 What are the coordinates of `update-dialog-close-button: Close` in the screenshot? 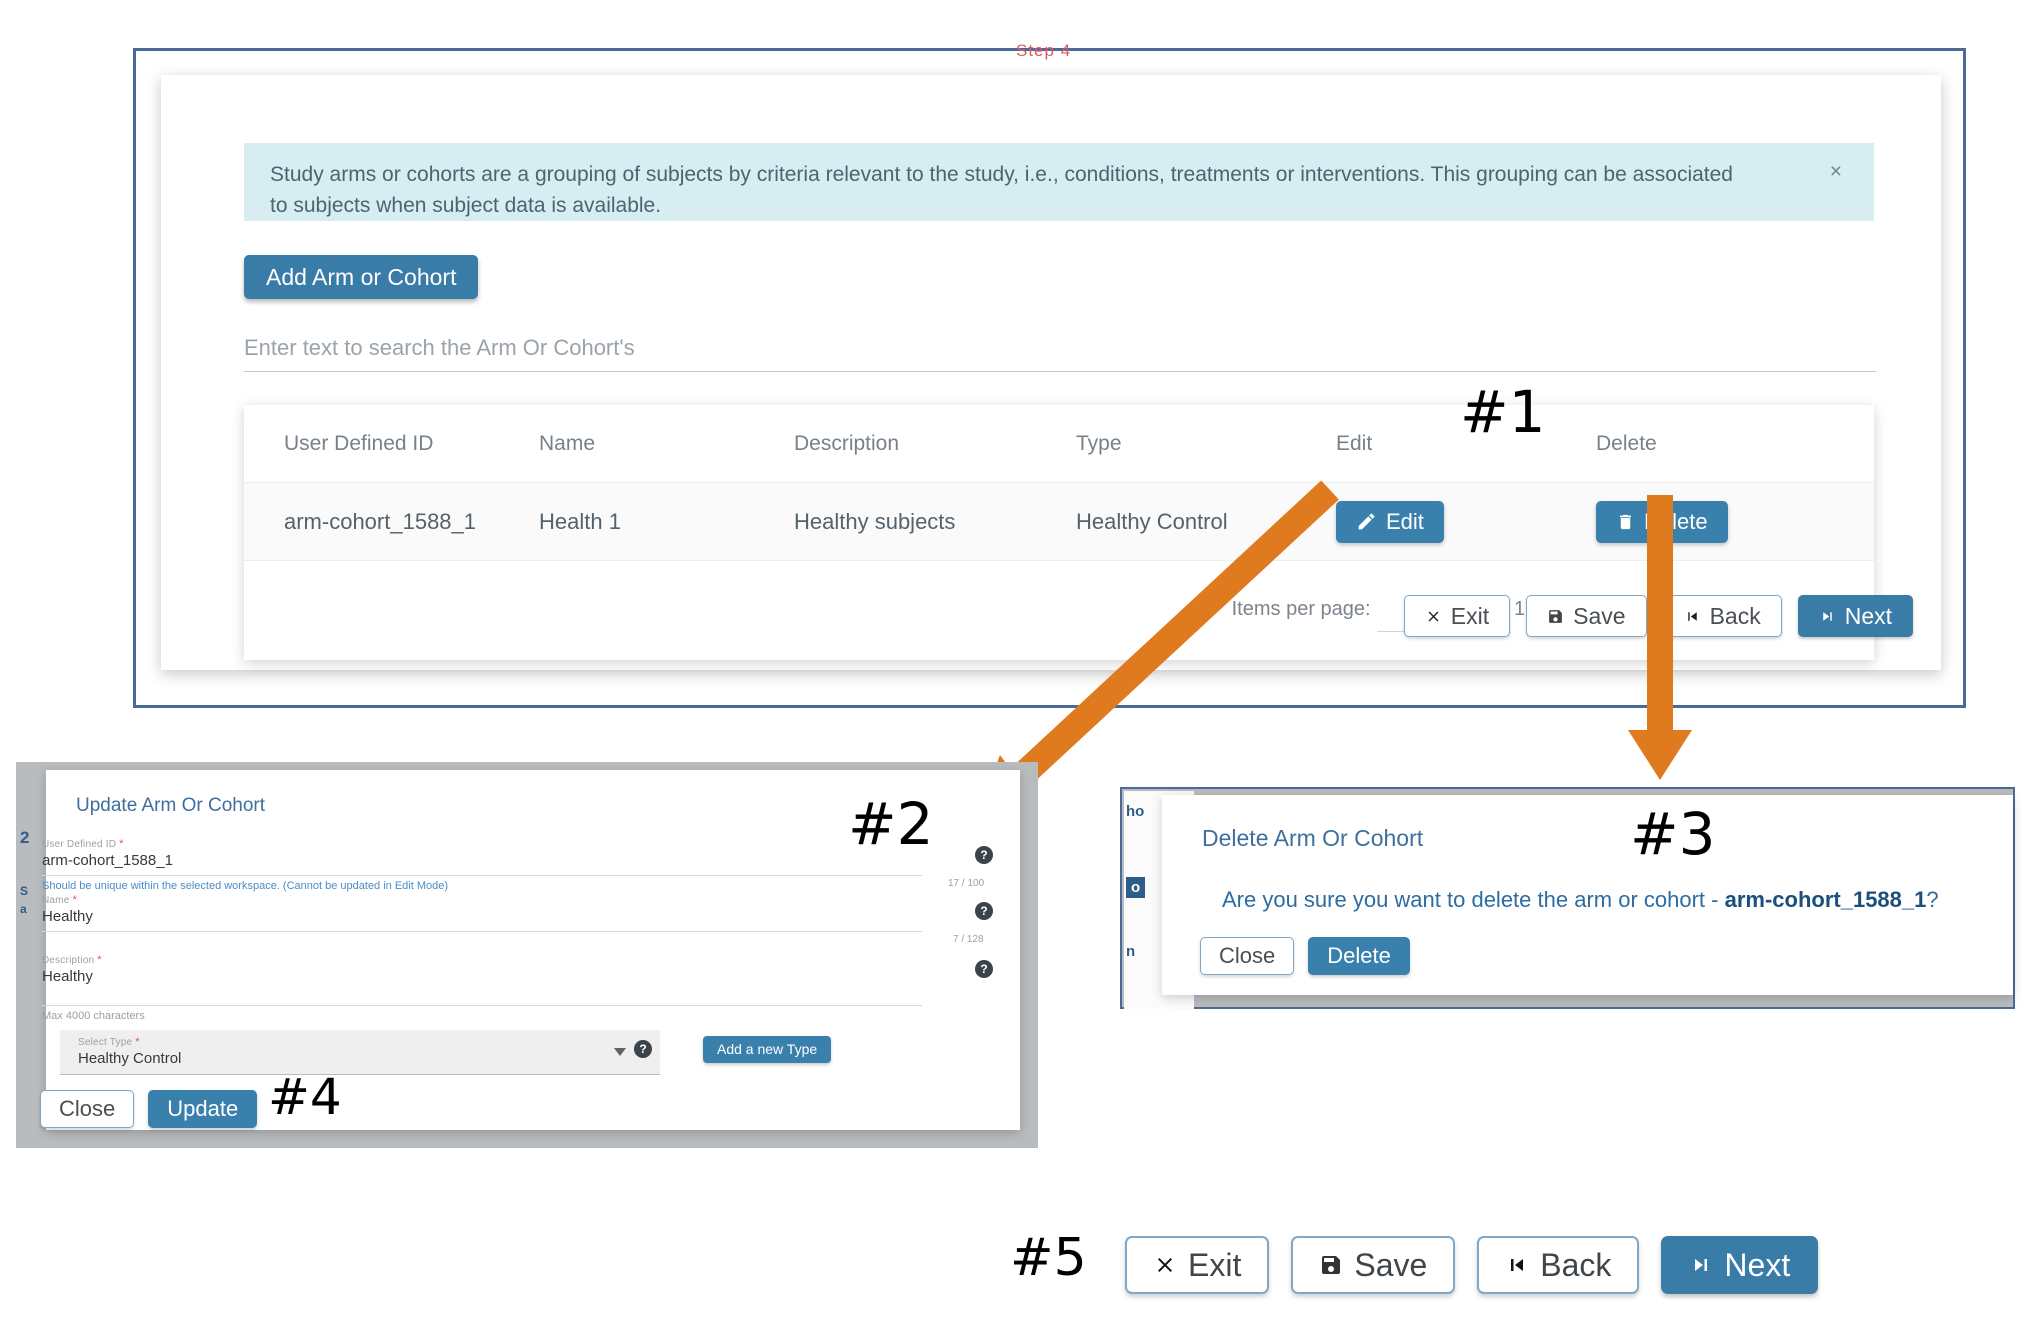 It's located at (87, 1109).